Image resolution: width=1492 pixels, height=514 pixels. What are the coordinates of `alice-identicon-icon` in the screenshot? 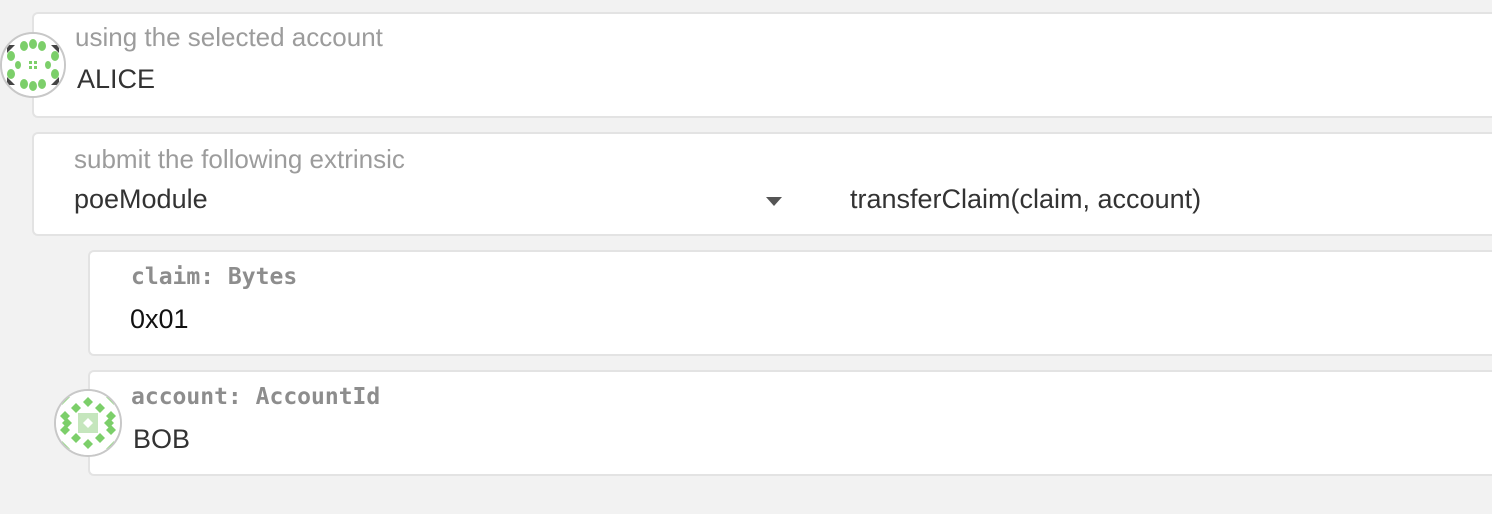 It's located at (33, 65).